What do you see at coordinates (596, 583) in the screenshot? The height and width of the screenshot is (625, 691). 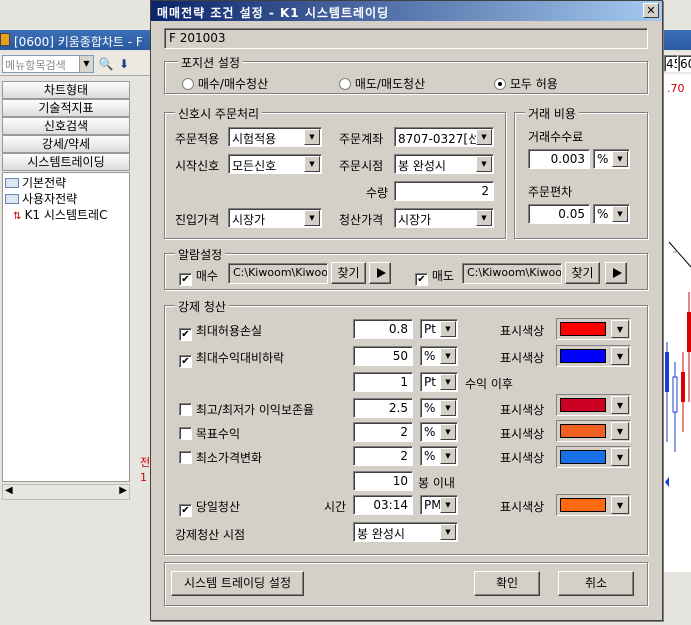 I see `cancel-button: 취소` at bounding box center [596, 583].